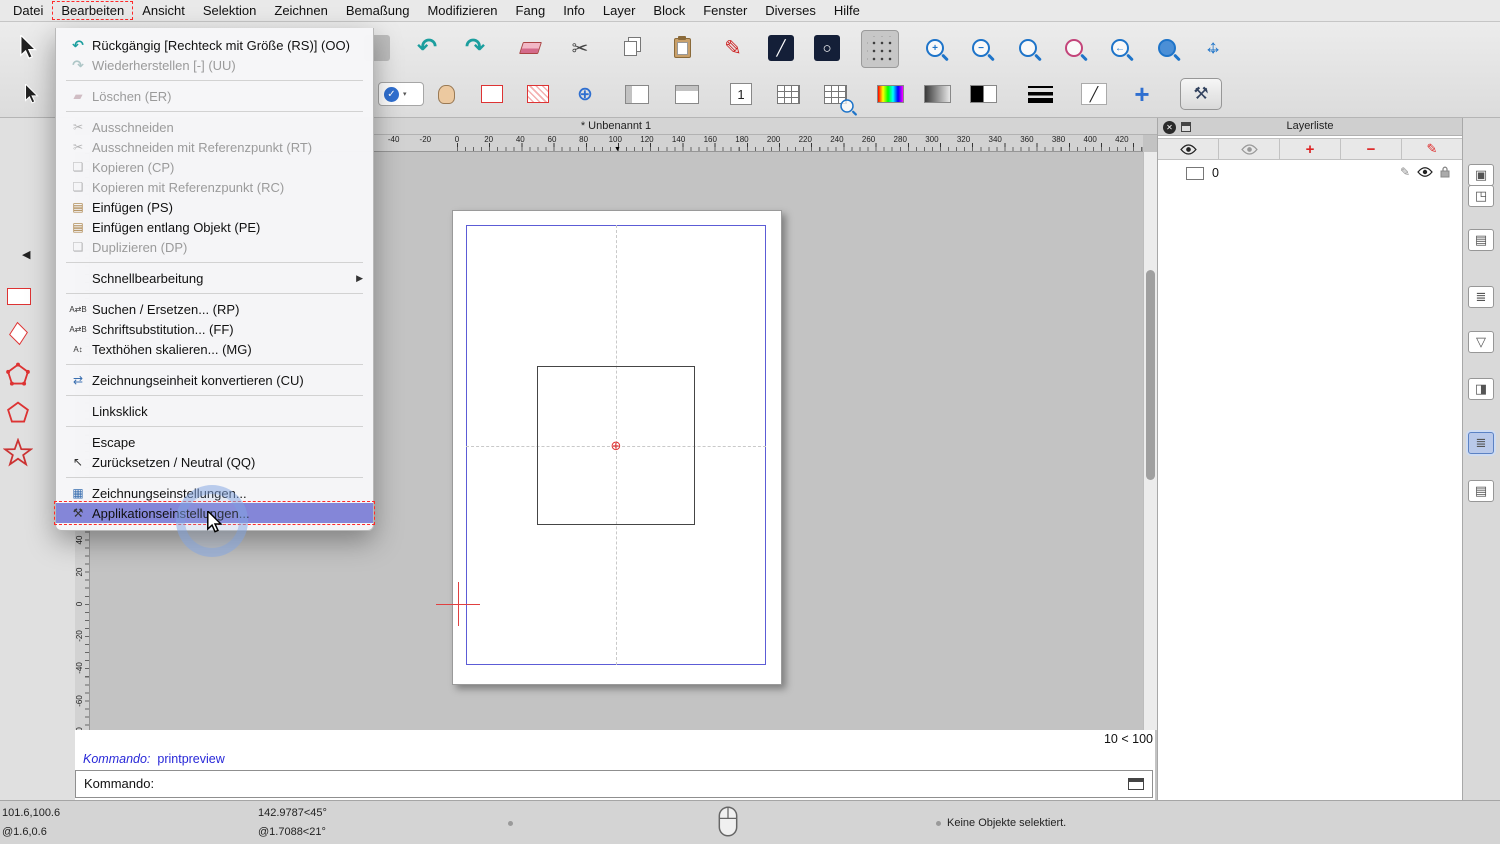  What do you see at coordinates (1310, 173) in the screenshot?
I see `layer-row: 0 ✎` at bounding box center [1310, 173].